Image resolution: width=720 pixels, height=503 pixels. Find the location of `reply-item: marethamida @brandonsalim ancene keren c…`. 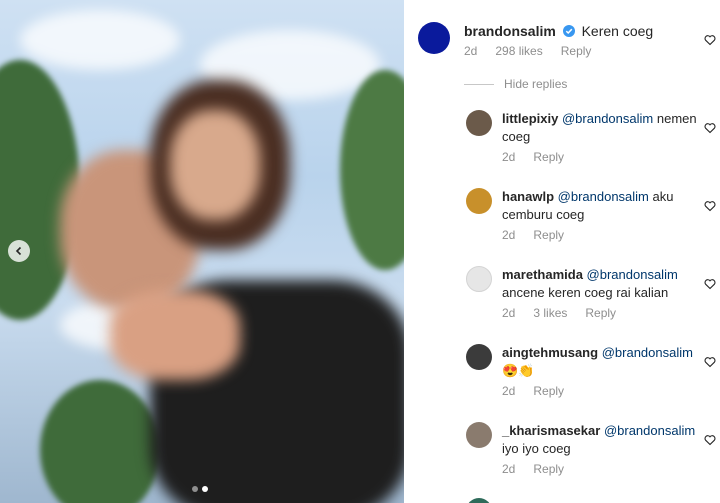

reply-item: marethamida @brandonsalim ancene keren c… is located at coordinates (593, 296).